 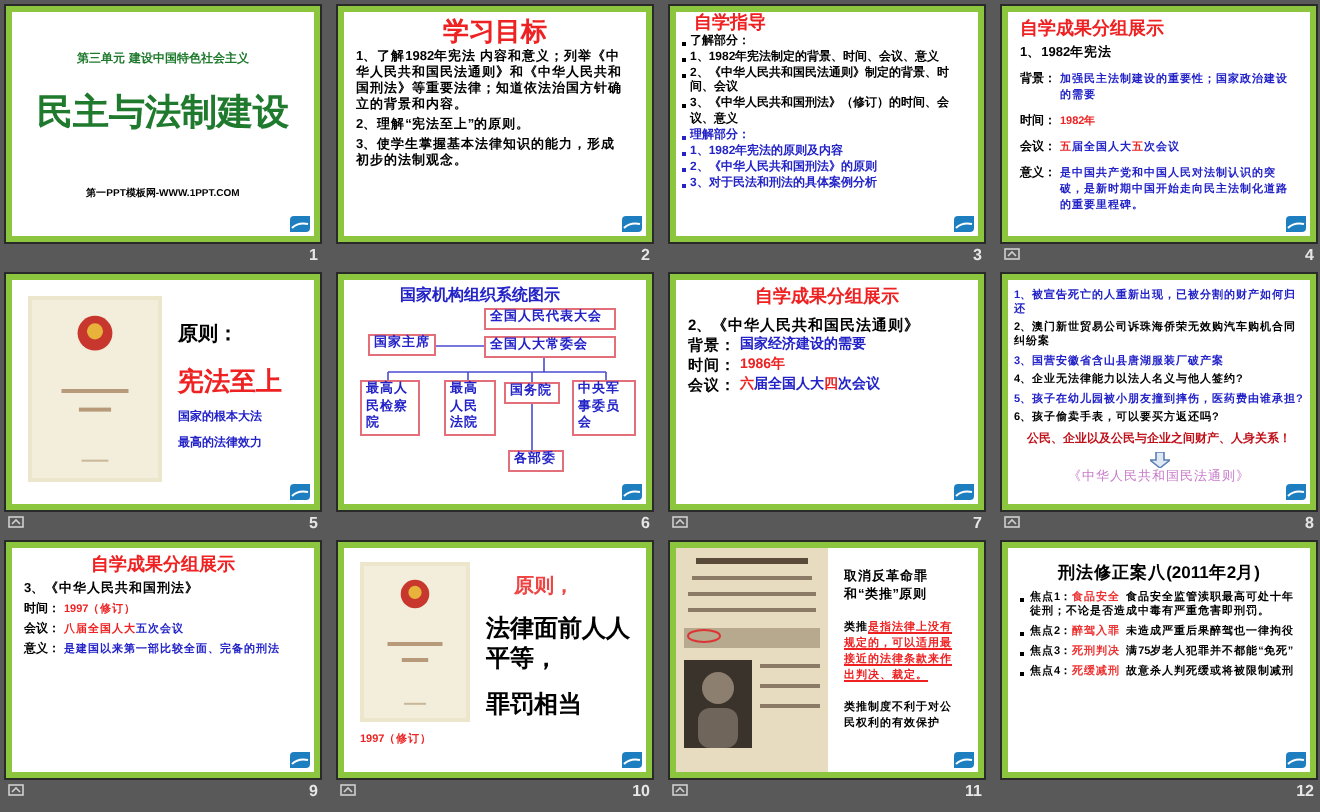 What do you see at coordinates (645, 523) in the screenshot?
I see `slide-number: 6` at bounding box center [645, 523].